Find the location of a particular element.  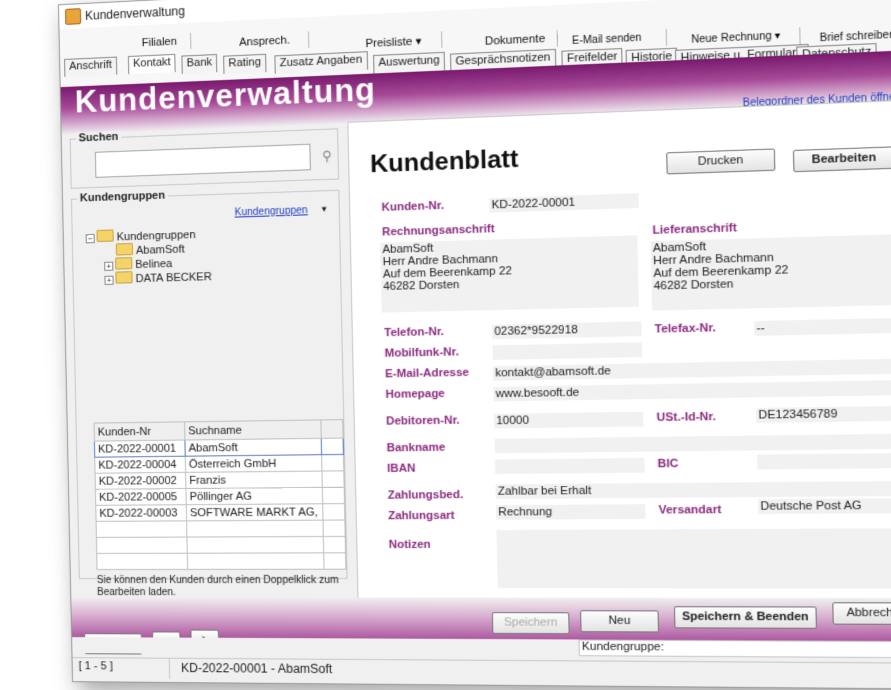

bankname-label: Bankname is located at coordinates (416, 448).